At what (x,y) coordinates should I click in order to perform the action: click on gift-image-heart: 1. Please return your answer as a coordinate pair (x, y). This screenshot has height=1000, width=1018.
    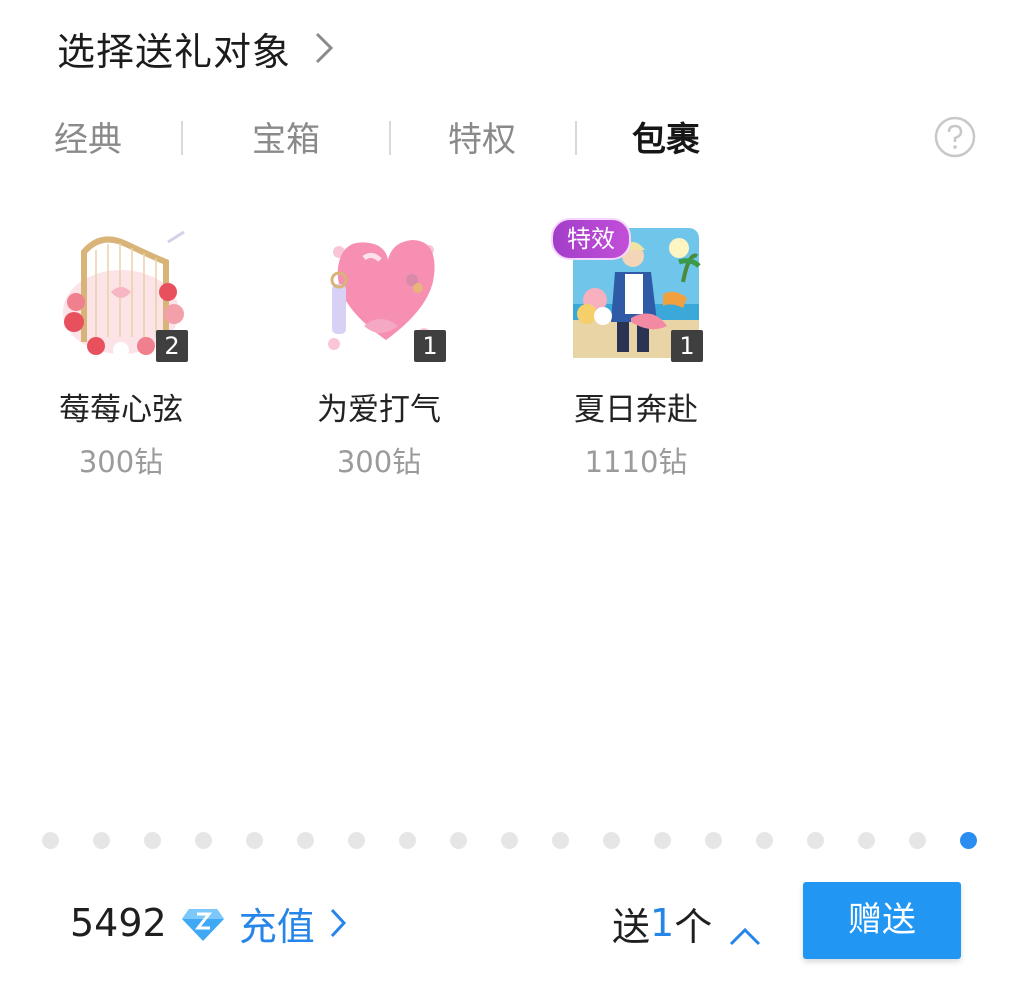
    Looking at the image, I should click on (380, 292).